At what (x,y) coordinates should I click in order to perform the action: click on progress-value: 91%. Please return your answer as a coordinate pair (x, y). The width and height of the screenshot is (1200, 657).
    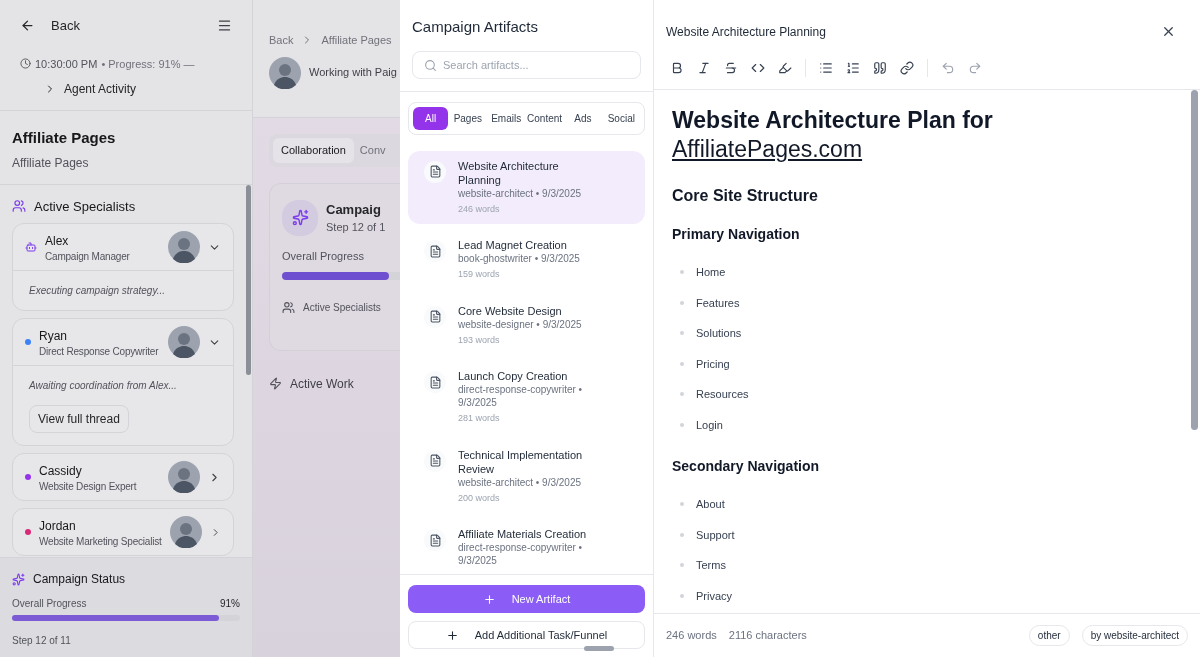
    Looking at the image, I should click on (230, 604).